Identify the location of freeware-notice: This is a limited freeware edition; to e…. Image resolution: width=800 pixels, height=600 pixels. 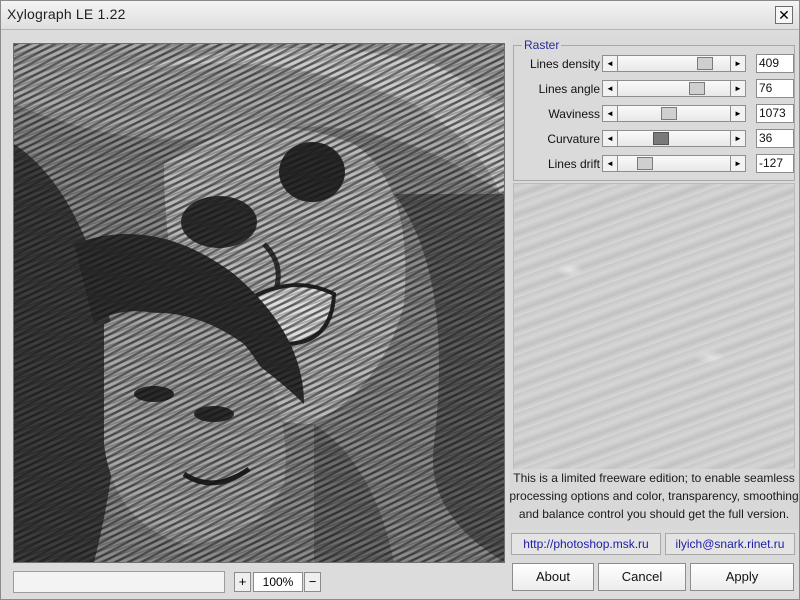
(654, 499).